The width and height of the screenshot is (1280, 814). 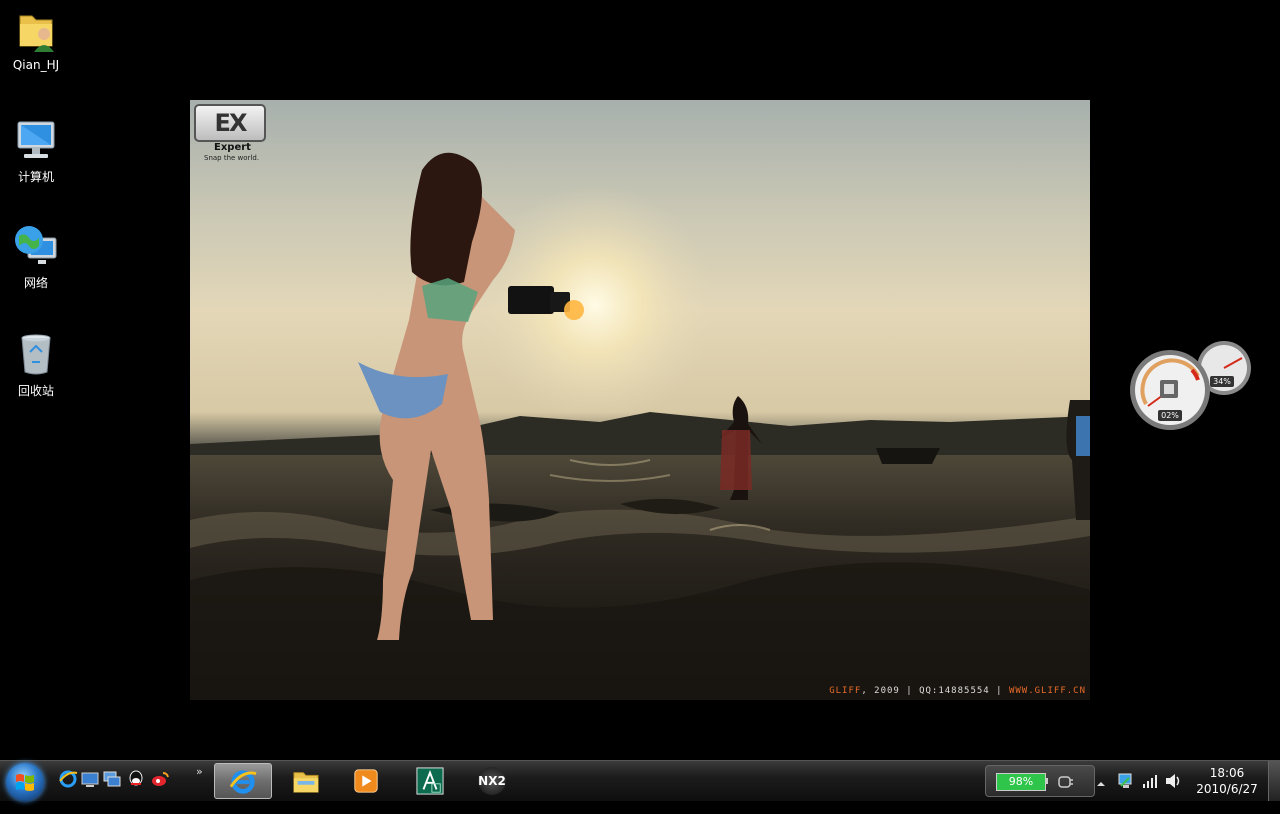 I want to click on taskbar-app-internet-explorer, so click(x=243, y=781).